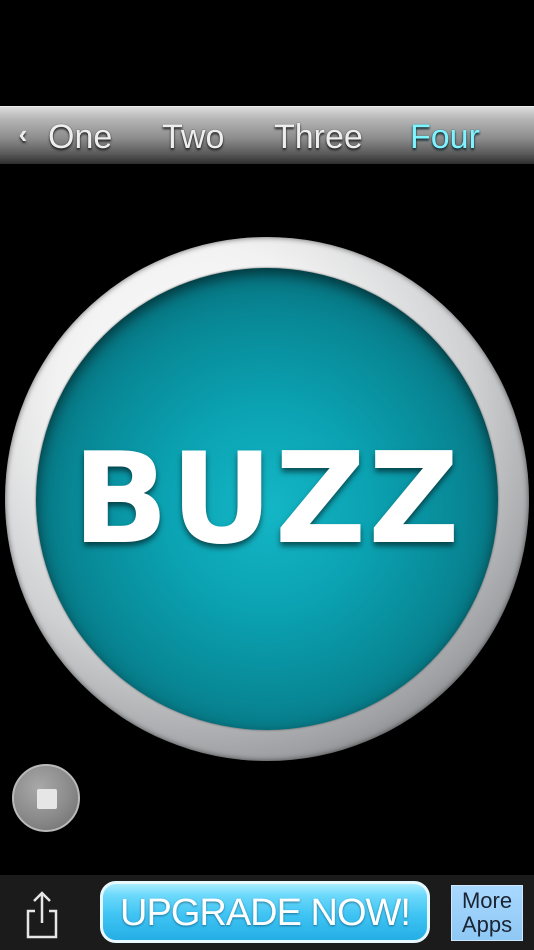 This screenshot has width=534, height=950. What do you see at coordinates (445, 136) in the screenshot?
I see `tab-four: Four` at bounding box center [445, 136].